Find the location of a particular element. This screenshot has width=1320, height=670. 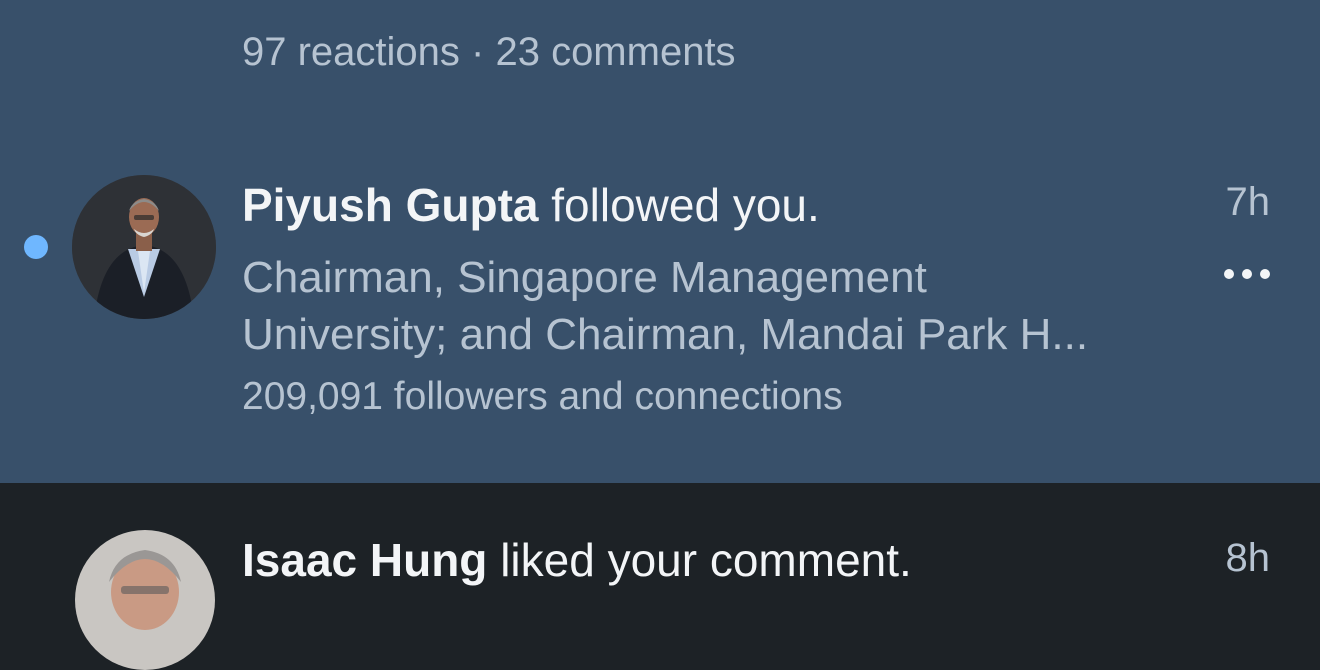

actor-name: Piyush Gupta is located at coordinates (390, 205).